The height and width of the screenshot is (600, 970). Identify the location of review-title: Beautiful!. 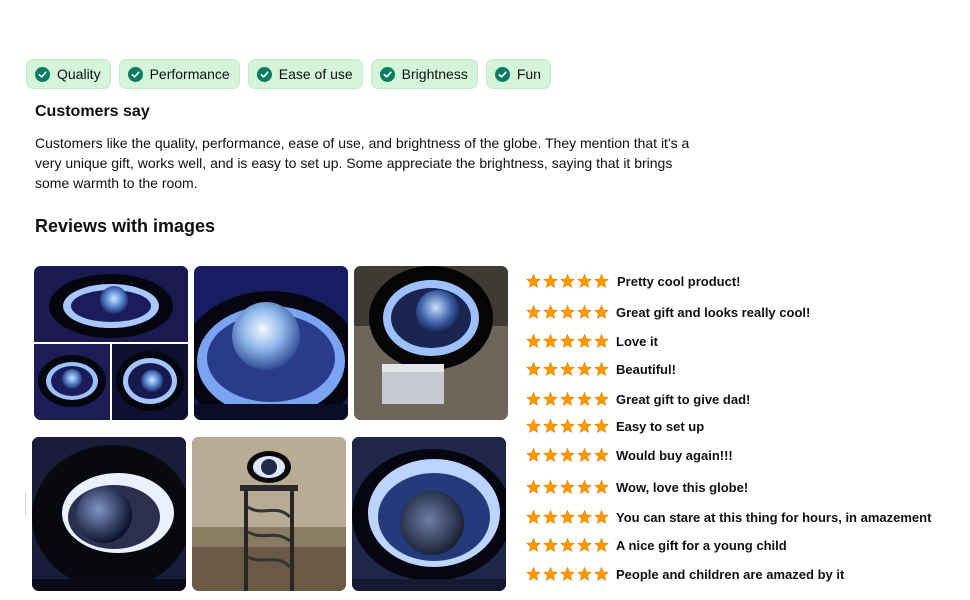
(646, 369).